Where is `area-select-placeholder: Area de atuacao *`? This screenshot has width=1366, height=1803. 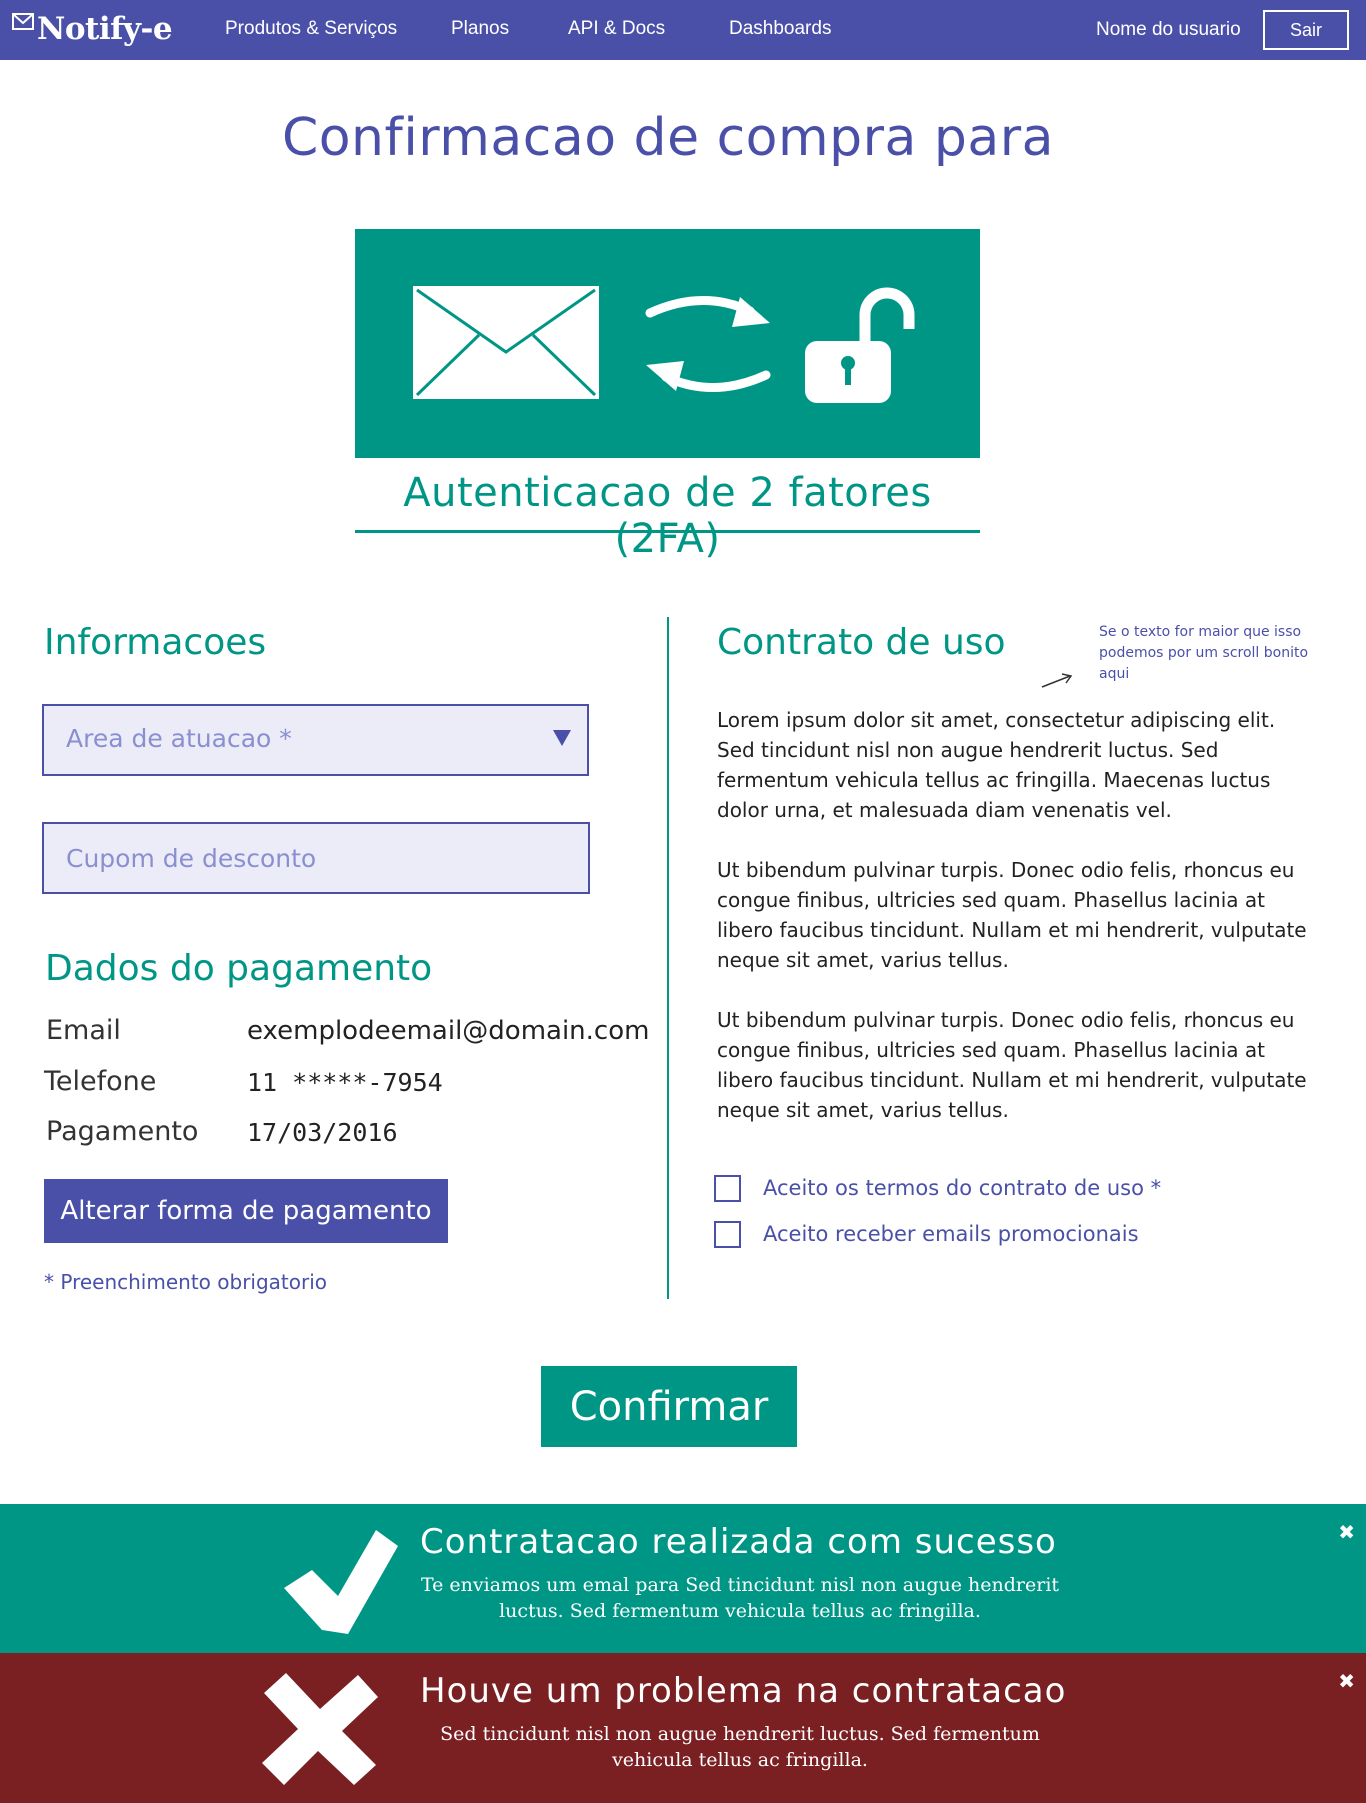
area-select-placeholder: Area de atuacao * is located at coordinates (179, 738).